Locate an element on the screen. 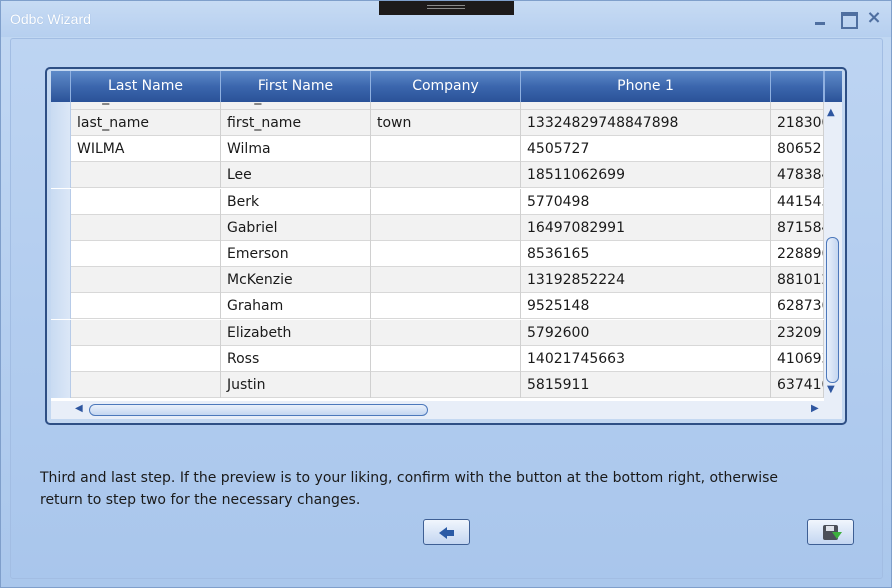 The height and width of the screenshot is (588, 892). table-row: Gabriel 16497082991871584 is located at coordinates (437, 227).